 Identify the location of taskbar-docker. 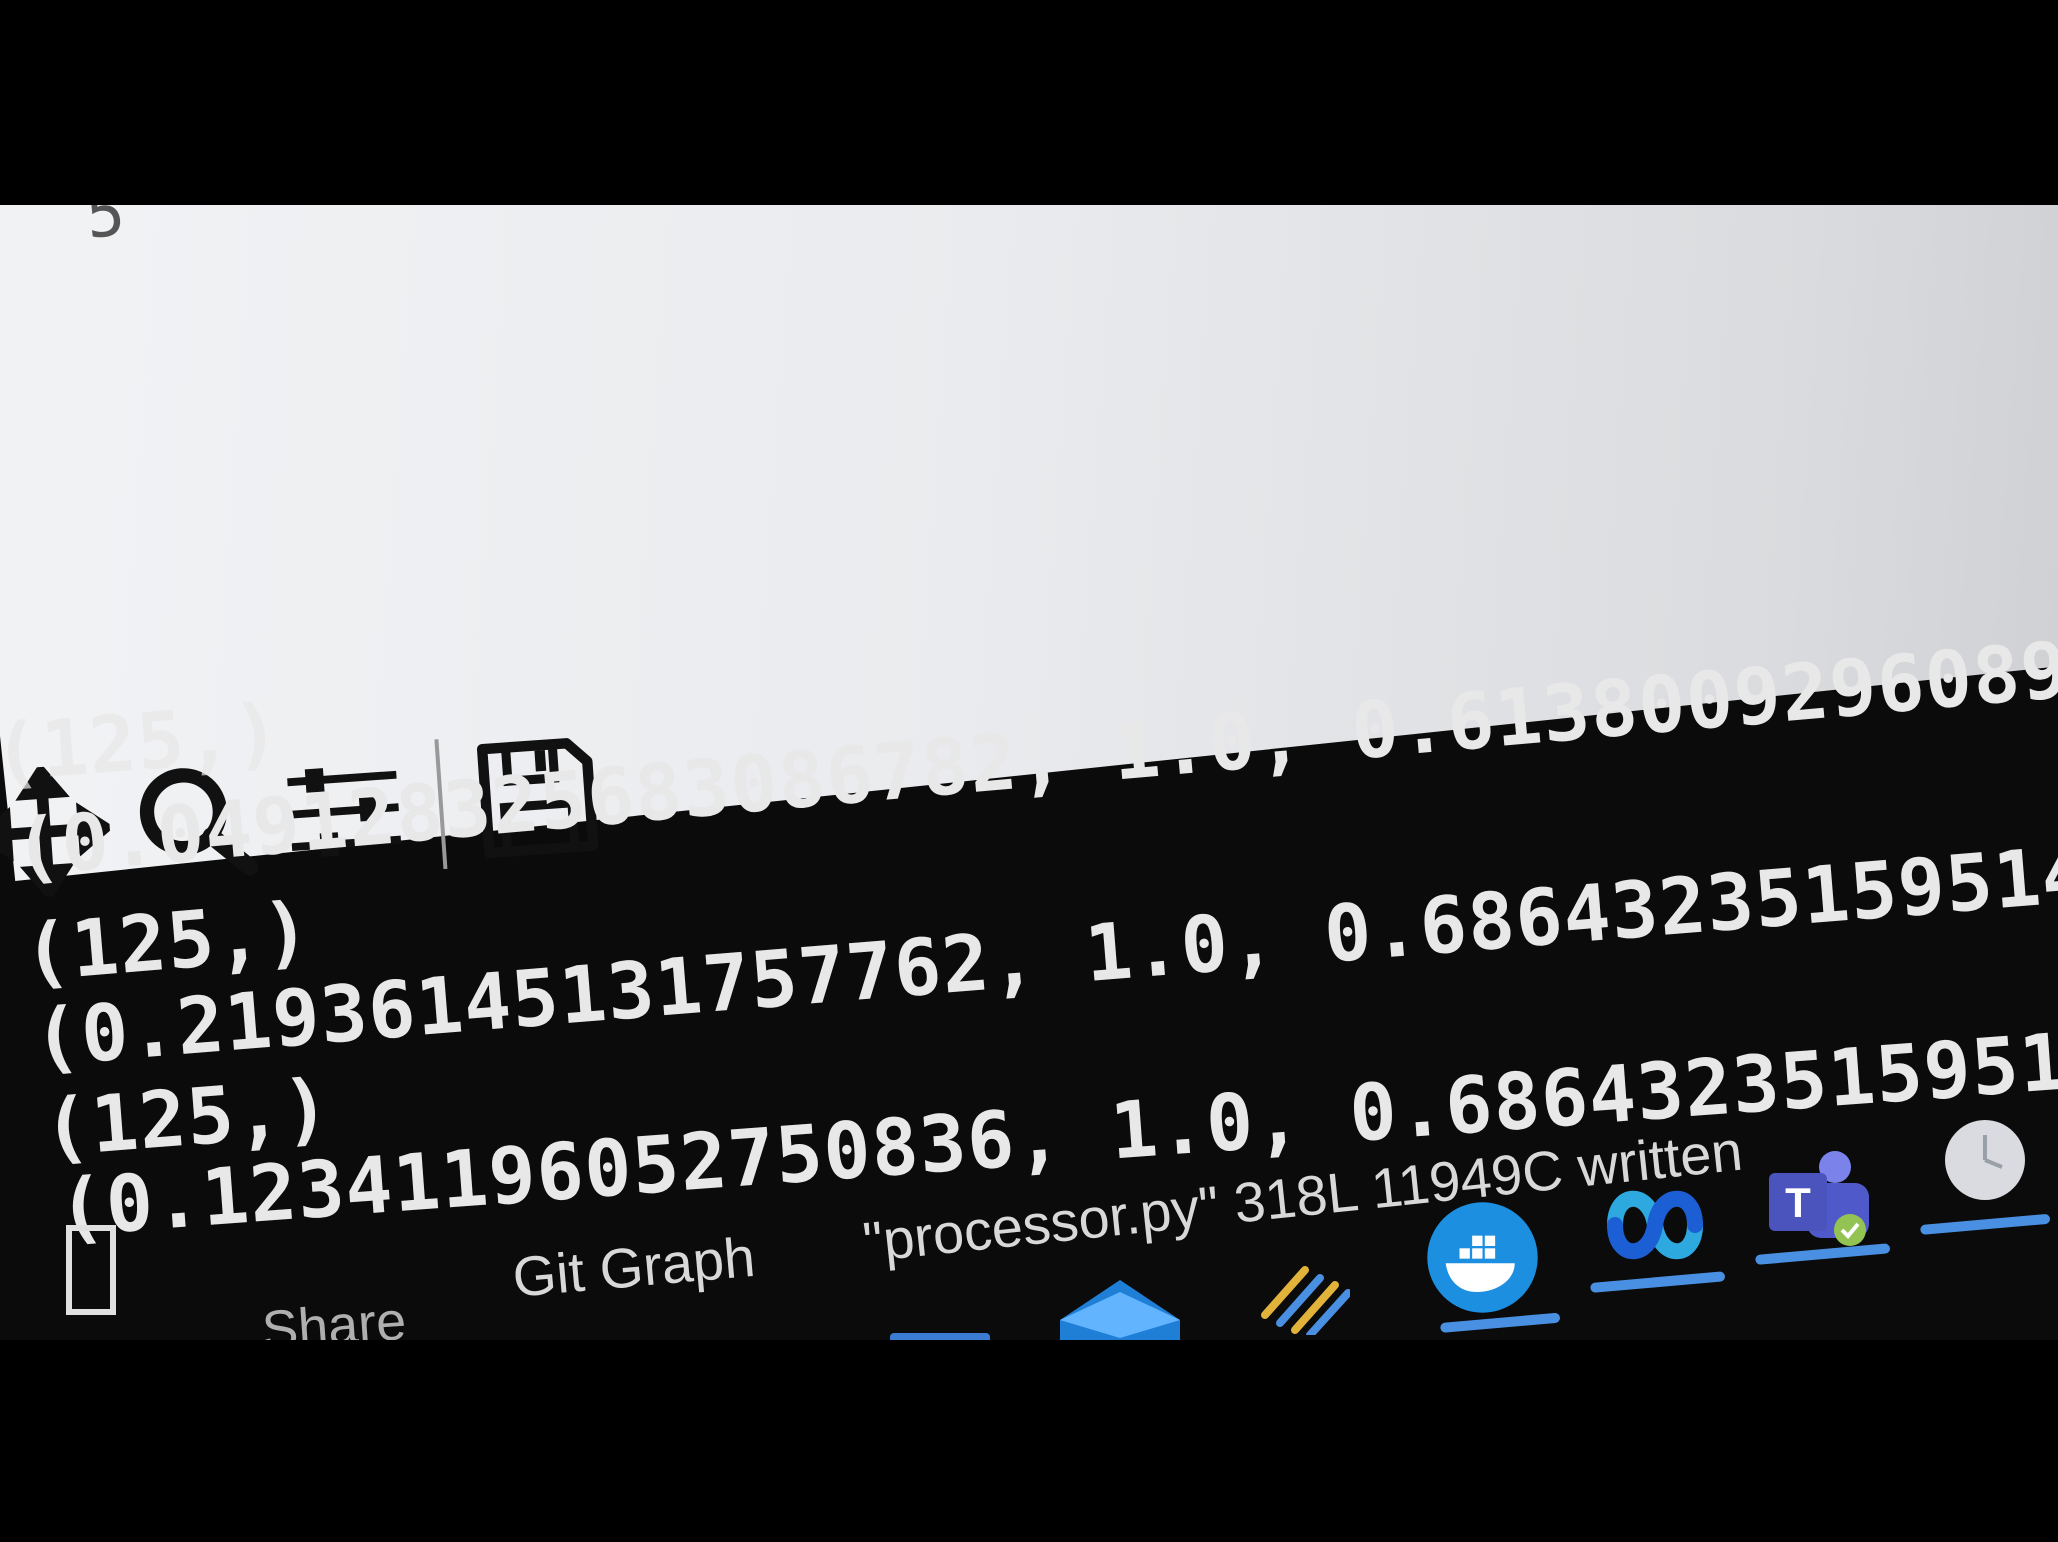
(1482, 1259).